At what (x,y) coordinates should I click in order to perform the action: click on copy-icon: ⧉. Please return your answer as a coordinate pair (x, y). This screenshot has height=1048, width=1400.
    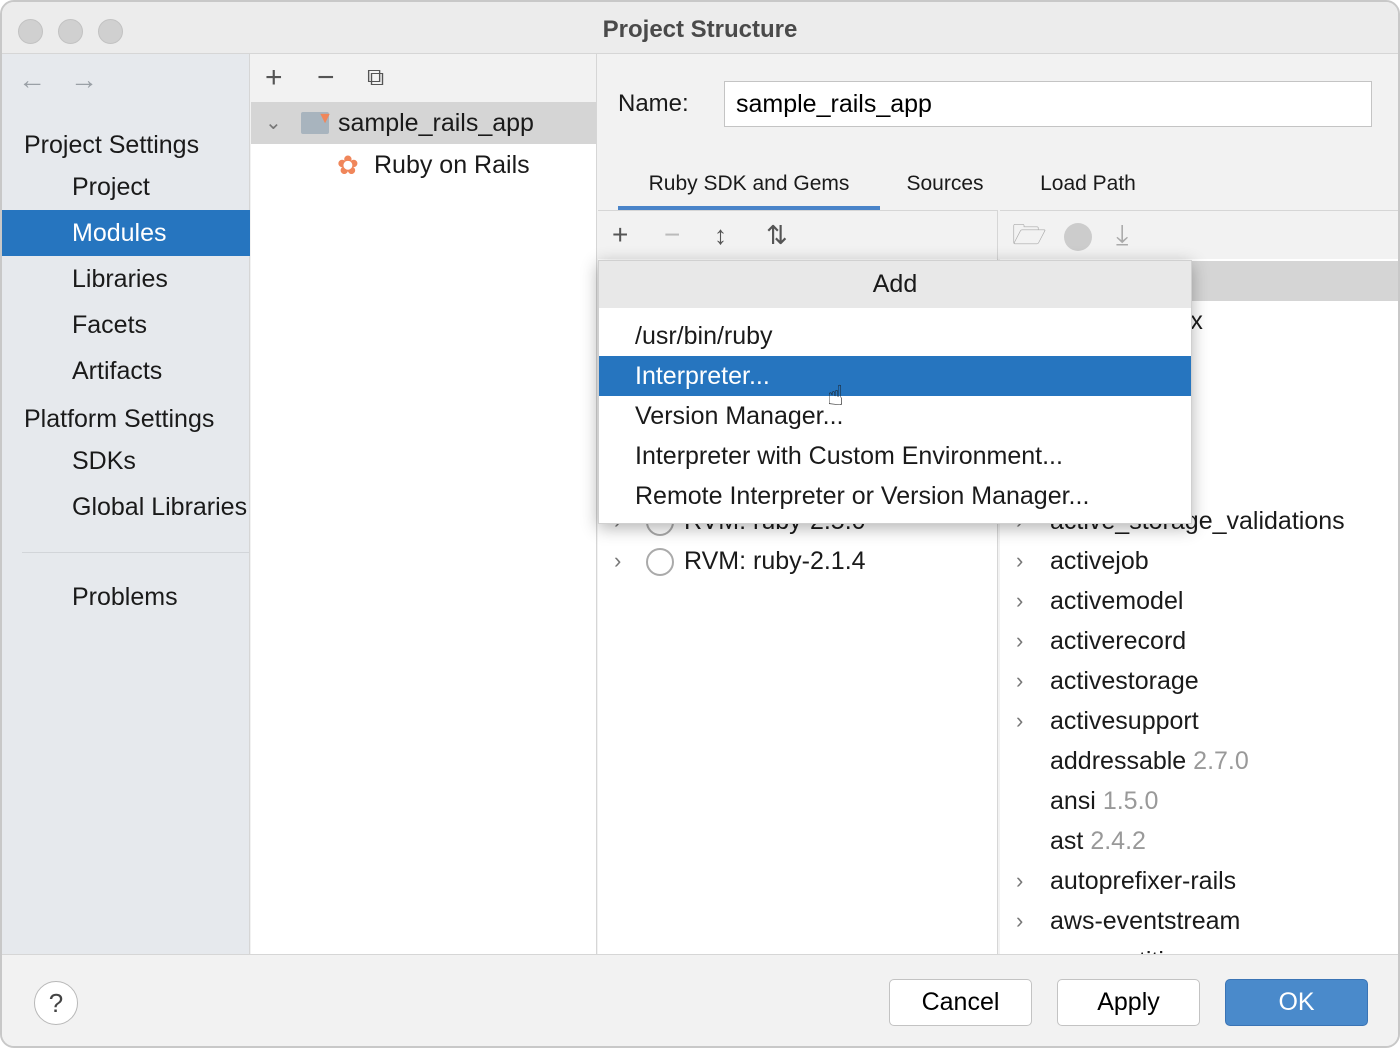
    Looking at the image, I should click on (375, 78).